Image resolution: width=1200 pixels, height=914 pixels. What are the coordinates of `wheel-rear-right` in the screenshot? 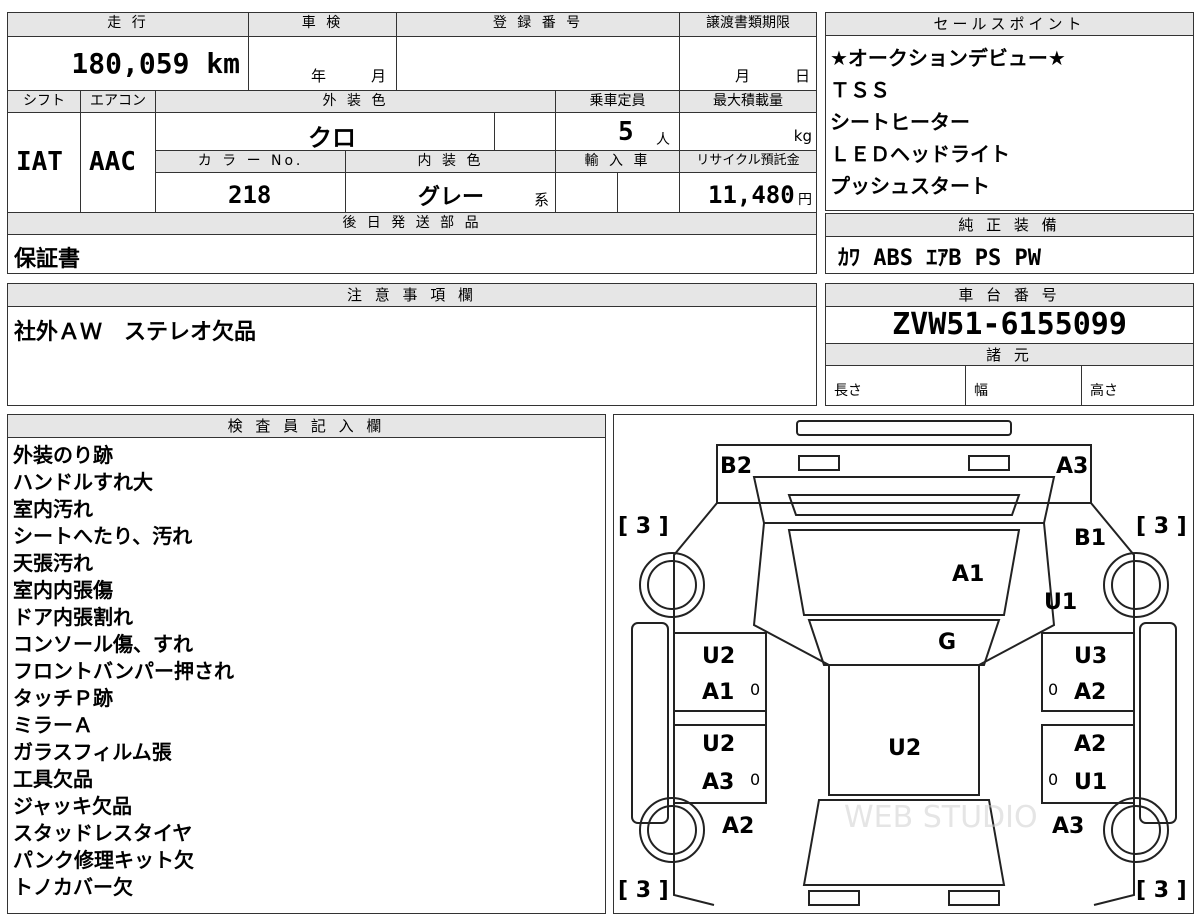 It's located at (1136, 585).